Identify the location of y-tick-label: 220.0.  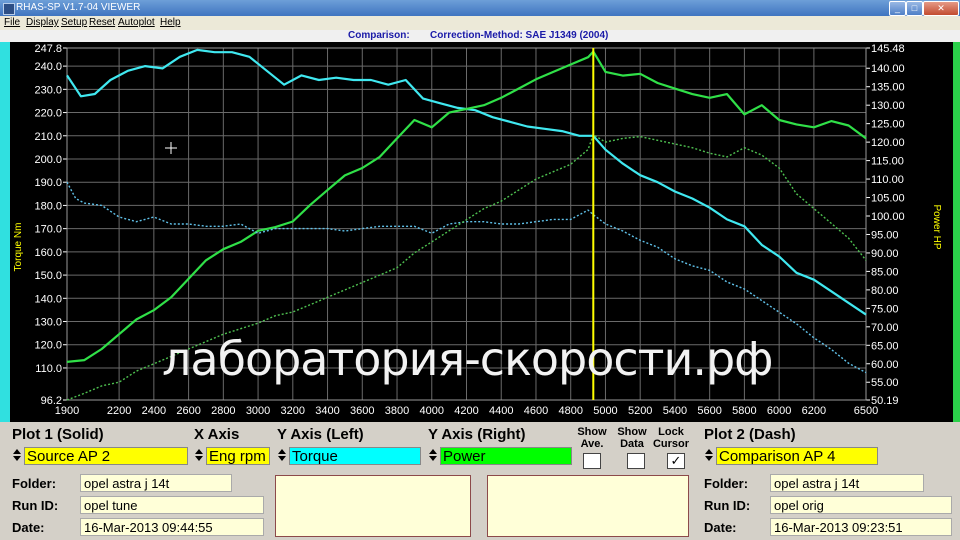
(48, 114).